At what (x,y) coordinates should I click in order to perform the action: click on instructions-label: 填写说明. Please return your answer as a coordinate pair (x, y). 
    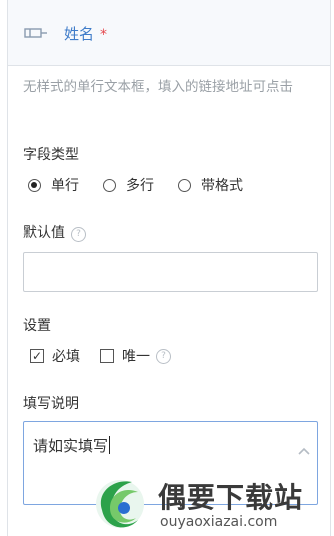
    Looking at the image, I should click on (51, 404).